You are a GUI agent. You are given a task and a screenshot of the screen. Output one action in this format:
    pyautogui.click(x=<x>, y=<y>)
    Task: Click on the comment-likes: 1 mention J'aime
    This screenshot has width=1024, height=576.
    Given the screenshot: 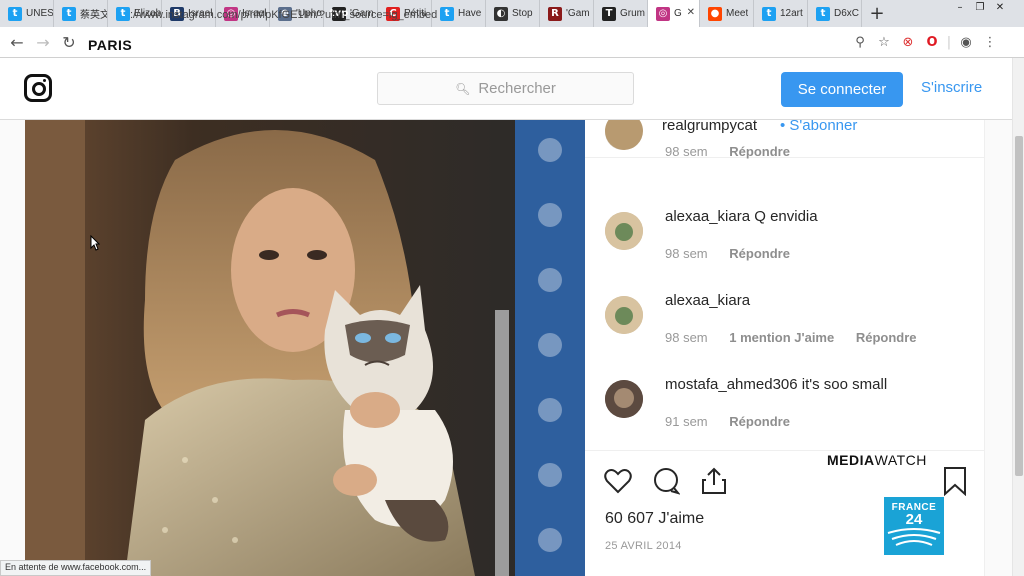 What is the action you would take?
    pyautogui.click(x=781, y=337)
    